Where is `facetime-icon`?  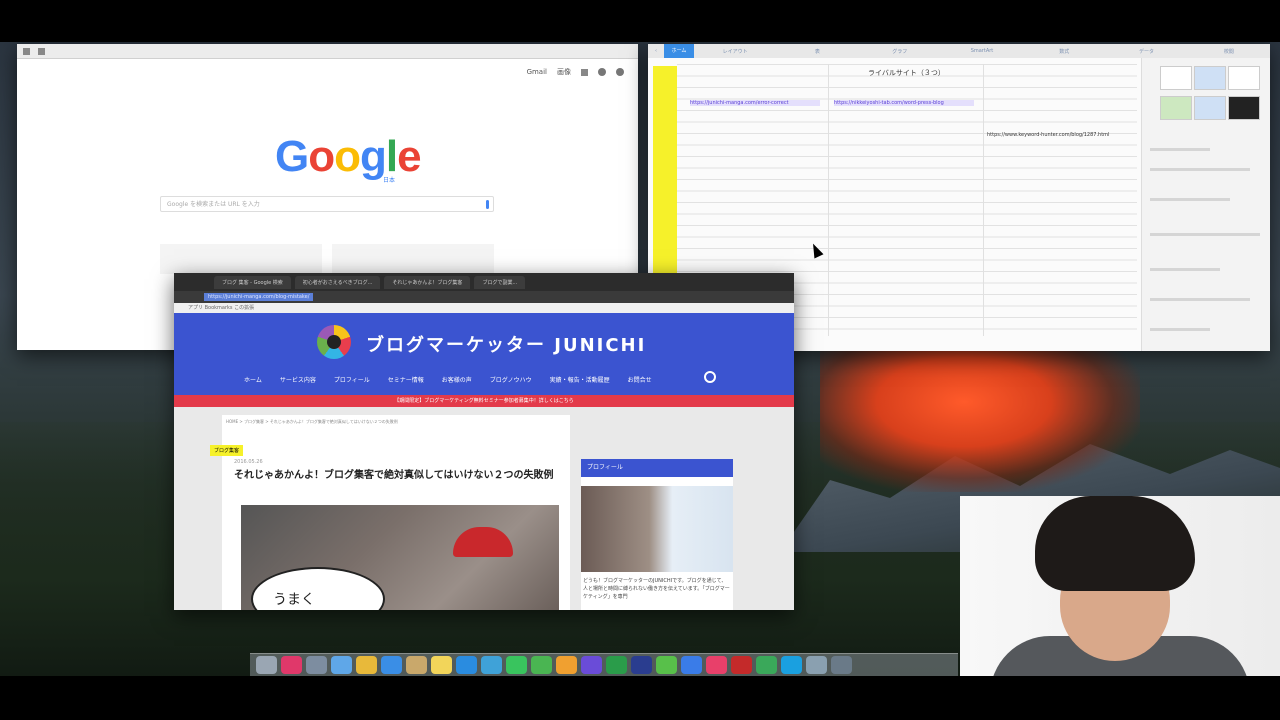 facetime-icon is located at coordinates (766, 665).